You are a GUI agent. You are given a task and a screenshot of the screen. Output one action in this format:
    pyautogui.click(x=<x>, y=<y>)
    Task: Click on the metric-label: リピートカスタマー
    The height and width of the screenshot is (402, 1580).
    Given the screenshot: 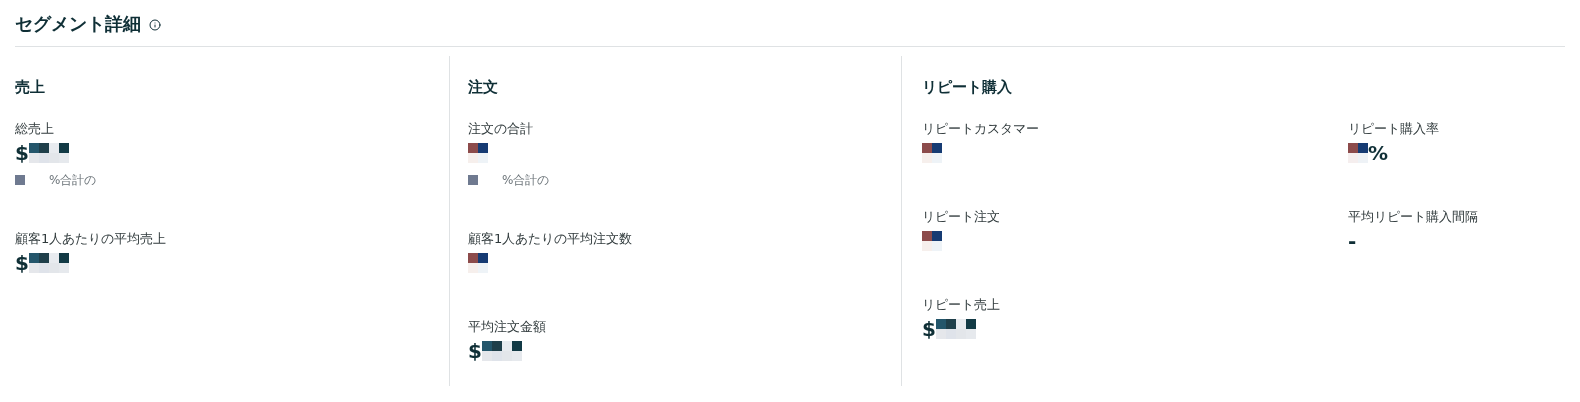 What is the action you would take?
    pyautogui.click(x=981, y=128)
    